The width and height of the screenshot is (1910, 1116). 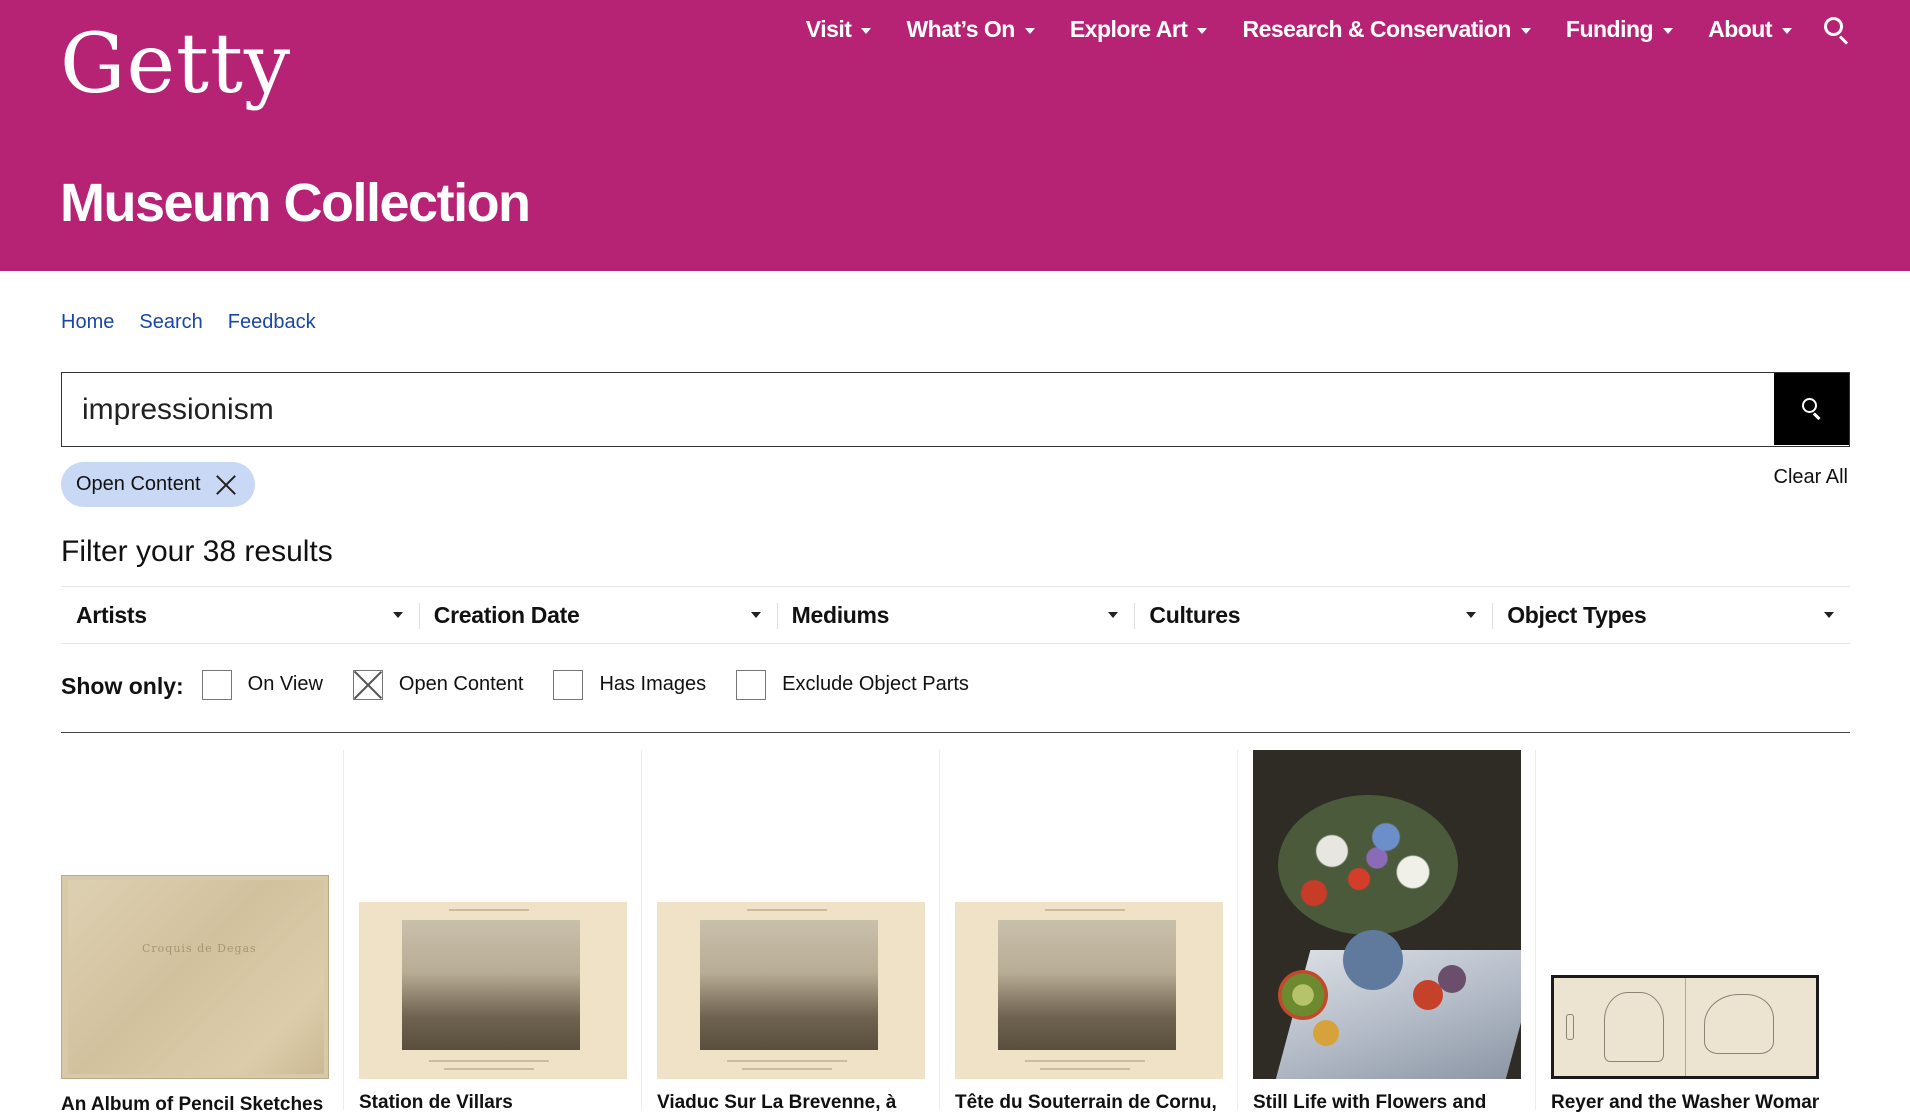 I want to click on result-card: Station de Villars, so click(x=493, y=931).